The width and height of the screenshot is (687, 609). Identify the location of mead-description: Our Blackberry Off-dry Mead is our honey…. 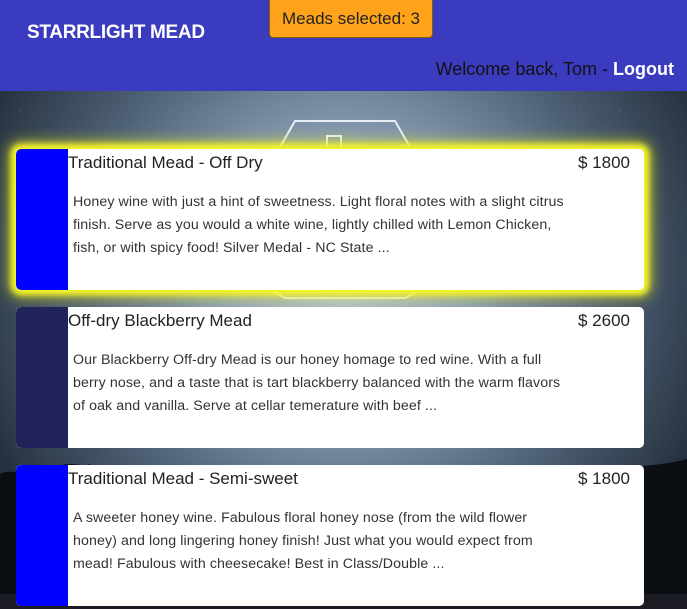
(317, 383).